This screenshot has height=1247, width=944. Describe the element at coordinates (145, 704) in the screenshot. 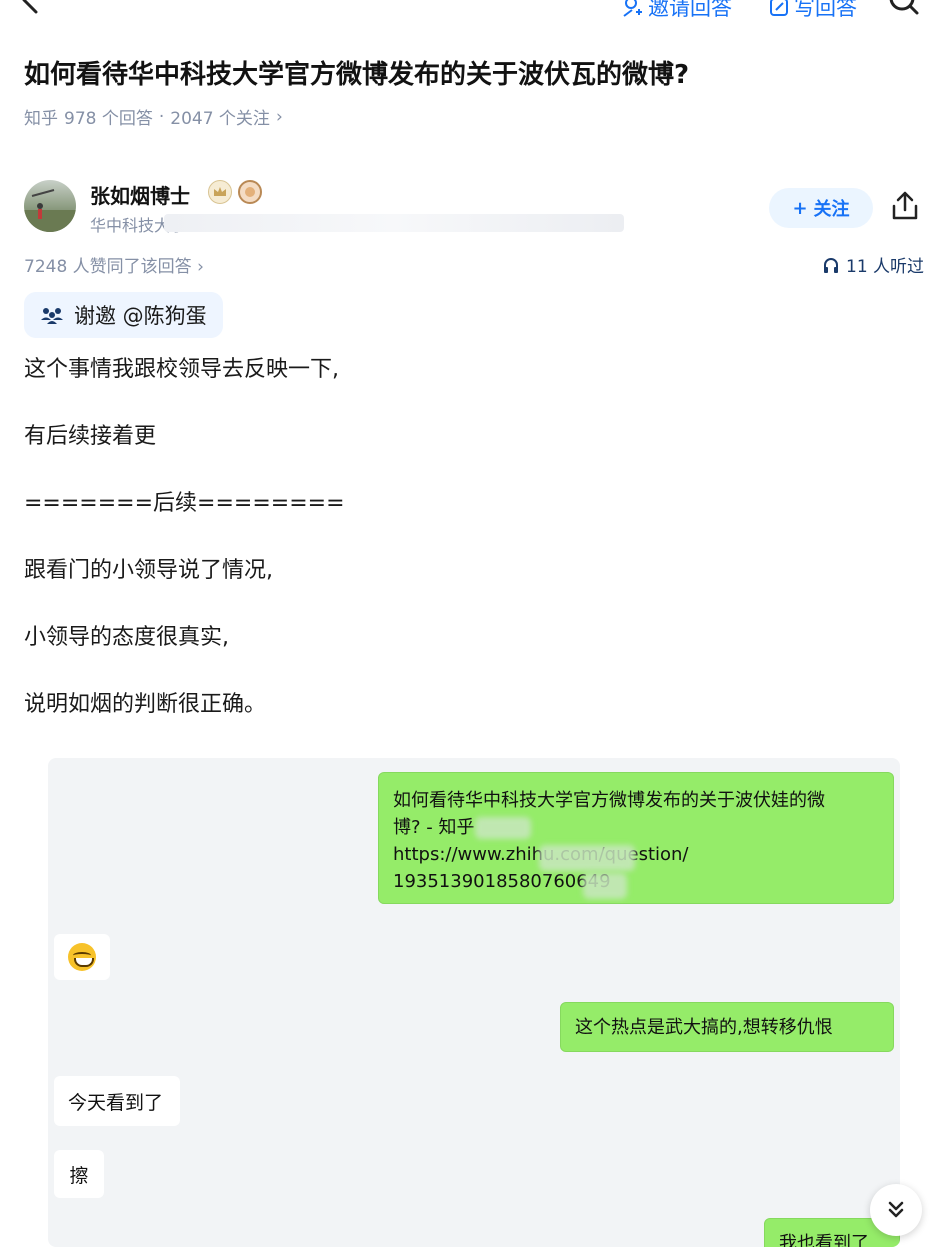

I see `answer-paragraph: 说明如烟的判断很正确。` at that location.